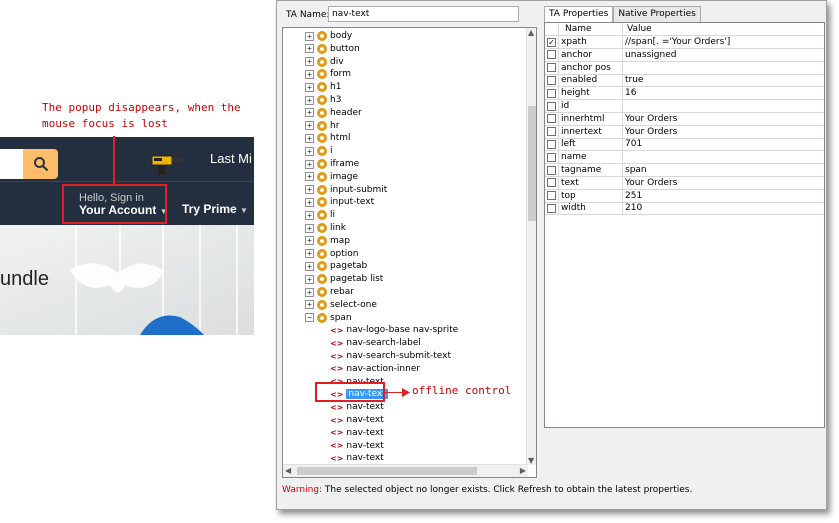  Describe the element at coordinates (323, 87) in the screenshot. I see `tree-node: + h1` at that location.